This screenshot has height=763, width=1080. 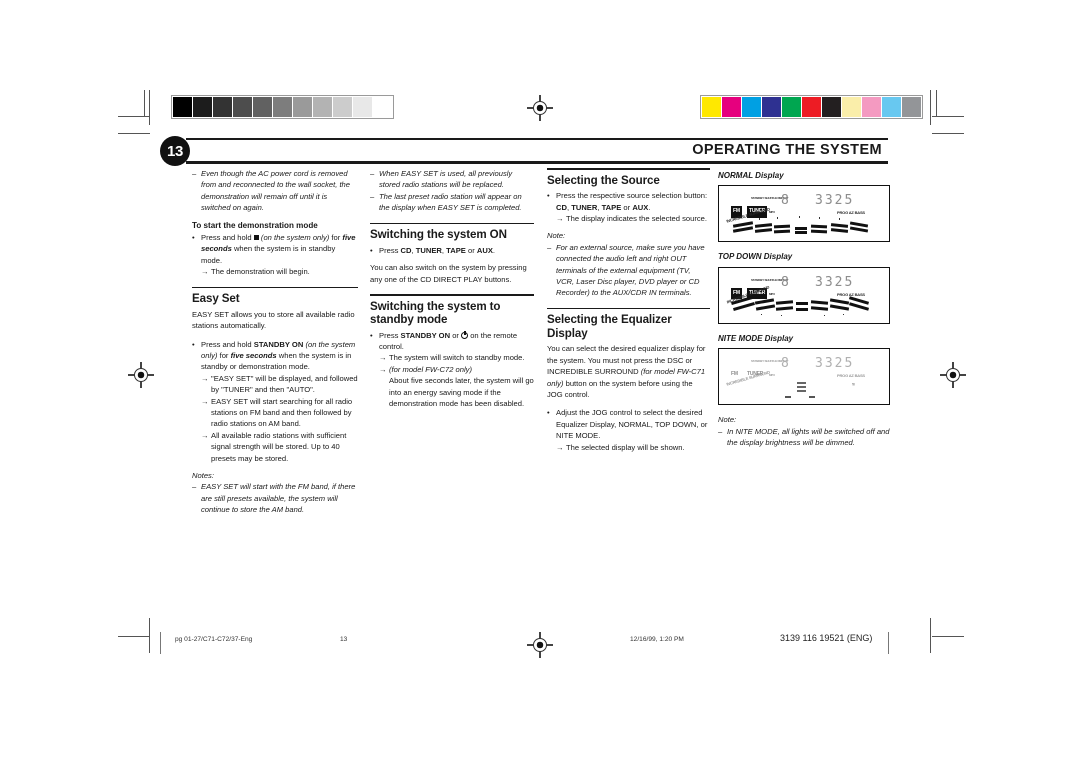 What do you see at coordinates (609, 326) in the screenshot?
I see `section-title-equalizer: Selecting the Equalizer Display` at bounding box center [609, 326].